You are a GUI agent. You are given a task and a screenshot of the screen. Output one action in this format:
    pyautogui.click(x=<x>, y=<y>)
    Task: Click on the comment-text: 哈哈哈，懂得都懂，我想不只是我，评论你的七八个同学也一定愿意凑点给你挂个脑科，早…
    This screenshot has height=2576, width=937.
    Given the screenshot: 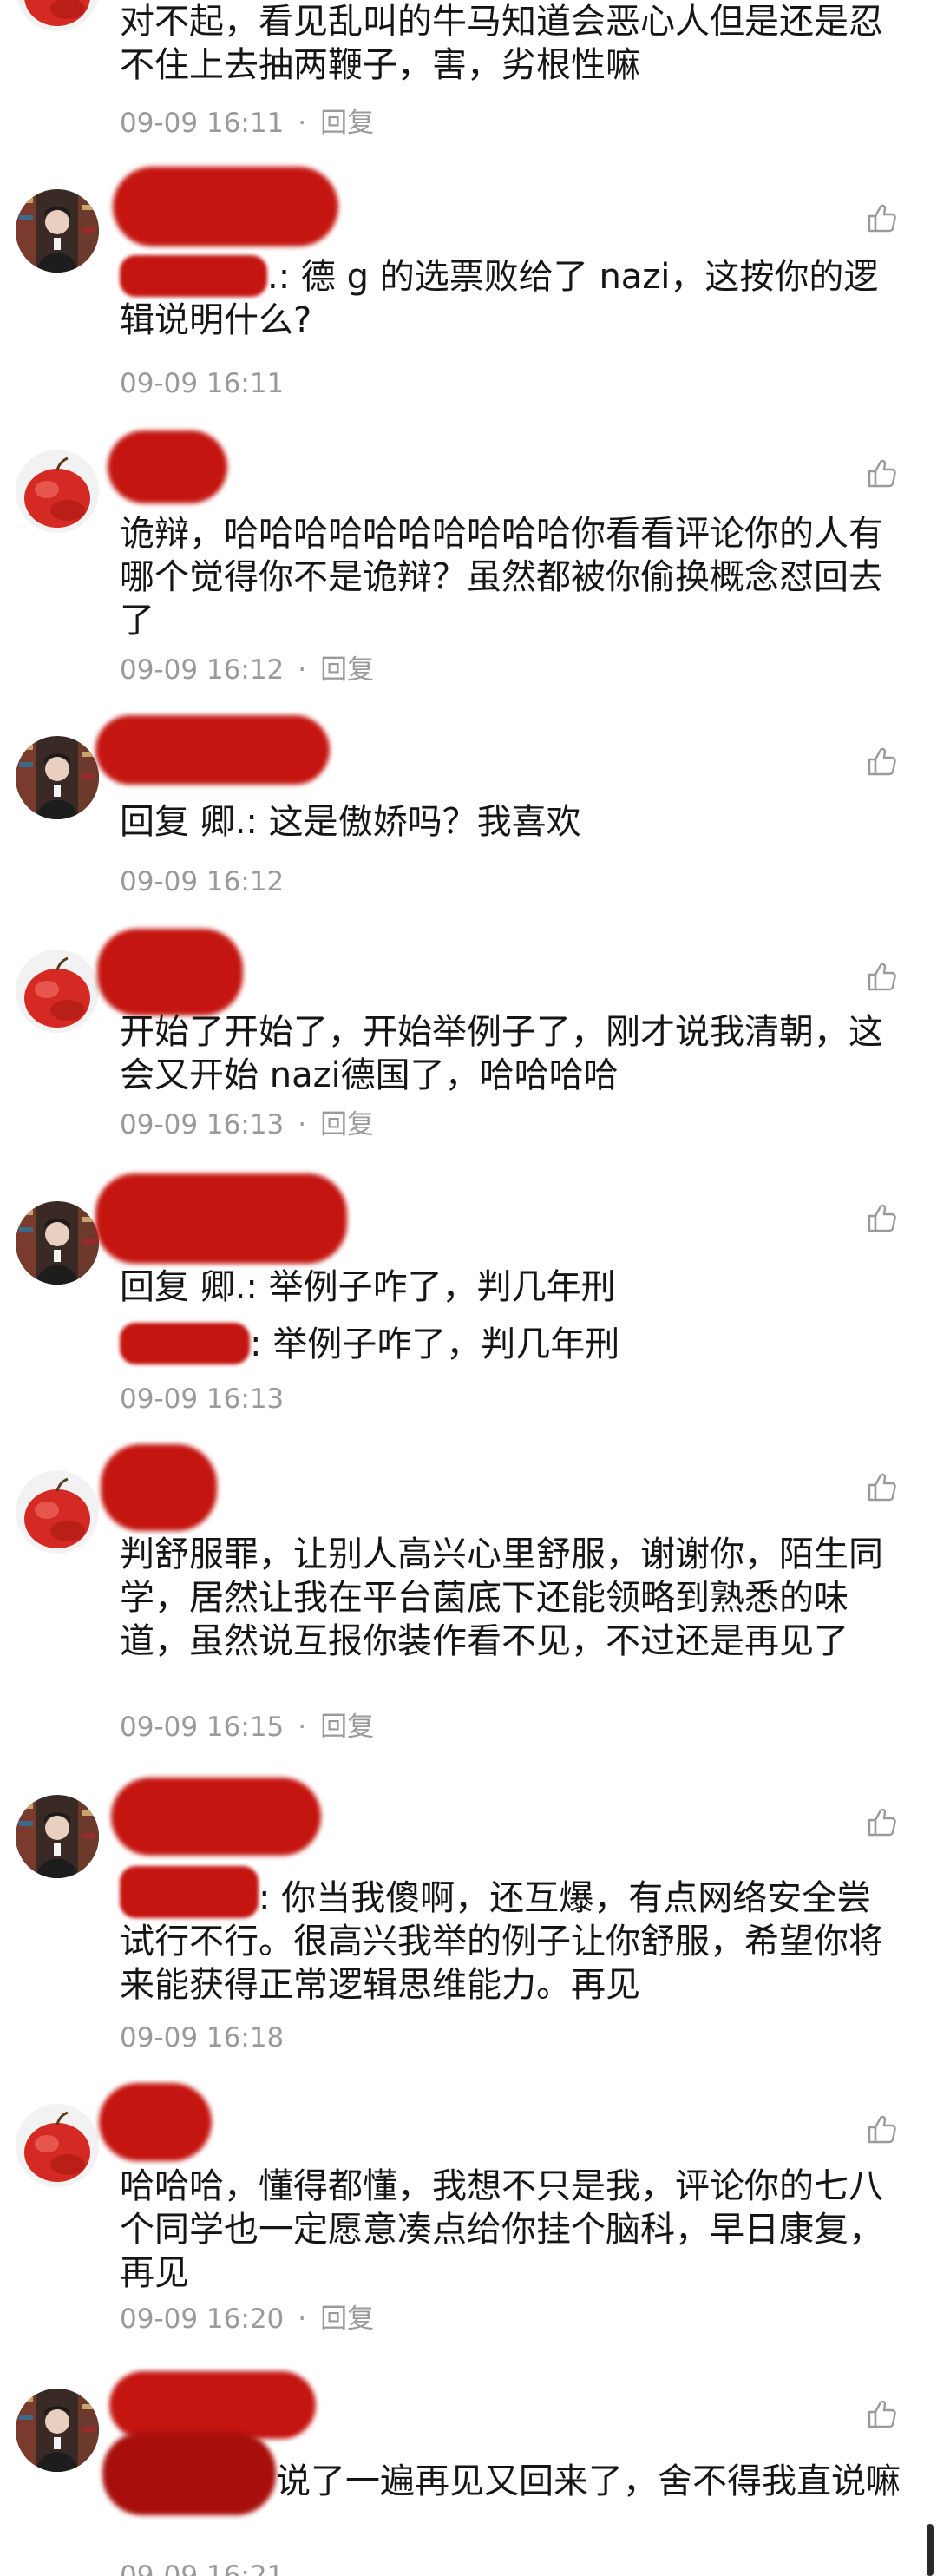 What is the action you would take?
    pyautogui.click(x=501, y=2230)
    